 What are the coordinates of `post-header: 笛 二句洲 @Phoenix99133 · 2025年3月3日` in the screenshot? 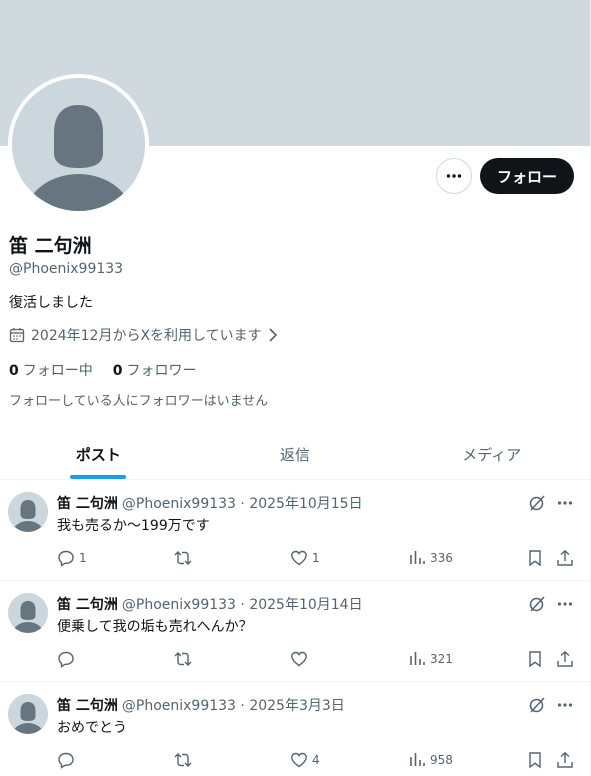 It's located at (201, 705).